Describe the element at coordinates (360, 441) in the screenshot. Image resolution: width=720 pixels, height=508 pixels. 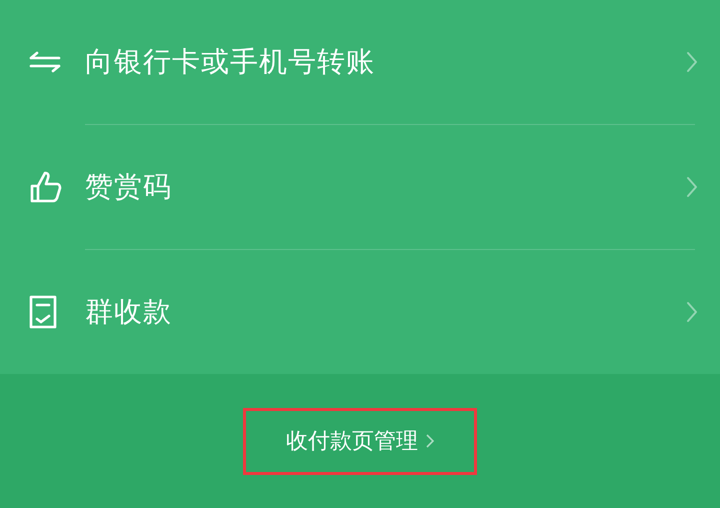
I see `payment-page-settings-link: 收付款页管理` at that location.